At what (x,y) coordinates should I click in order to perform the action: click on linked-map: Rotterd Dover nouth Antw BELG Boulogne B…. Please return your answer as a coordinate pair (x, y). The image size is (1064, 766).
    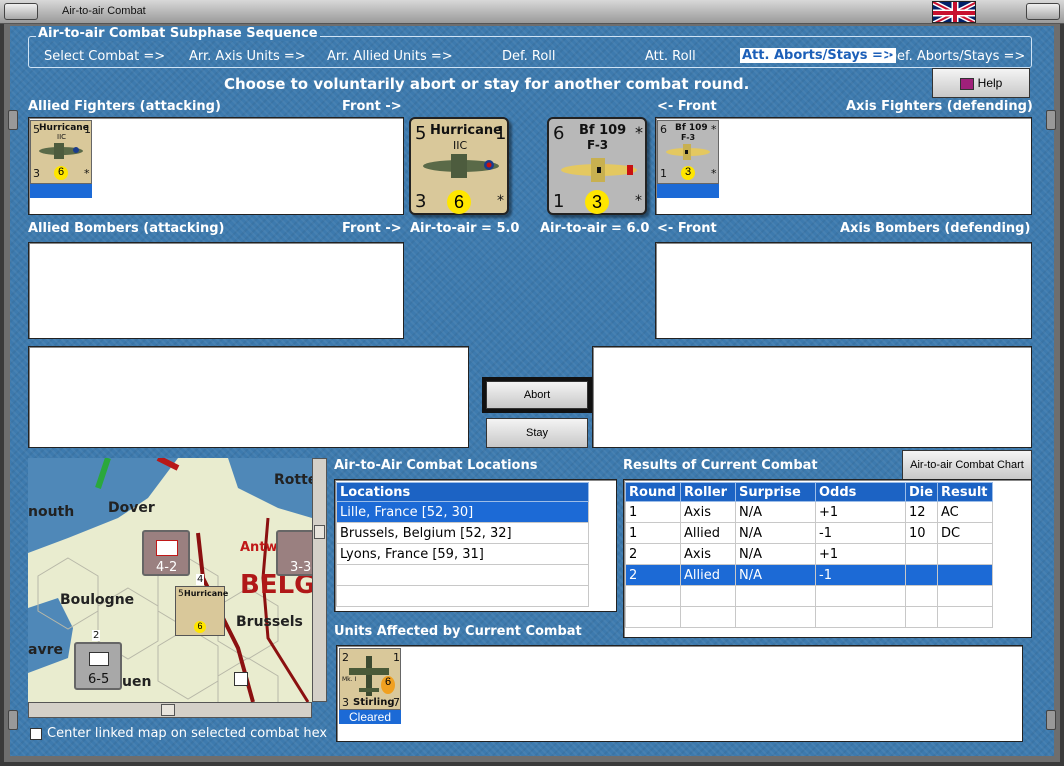
    Looking at the image, I should click on (170, 580).